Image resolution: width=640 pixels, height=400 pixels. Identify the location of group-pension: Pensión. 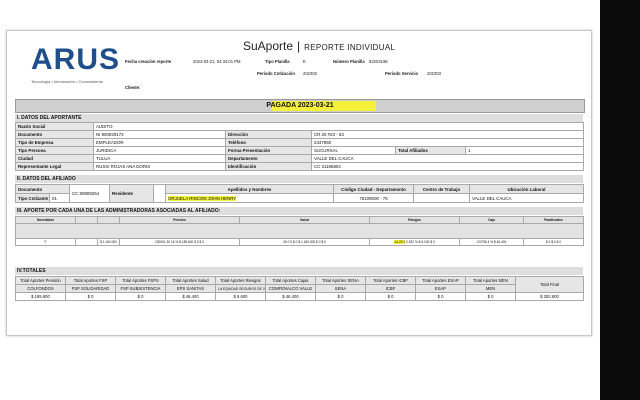
(179, 220).